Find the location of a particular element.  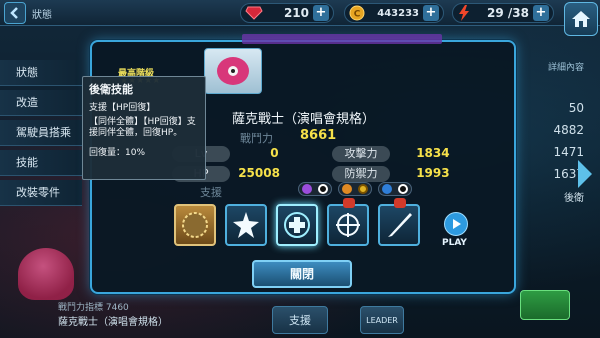

gem-icon is located at coordinates (254, 13).